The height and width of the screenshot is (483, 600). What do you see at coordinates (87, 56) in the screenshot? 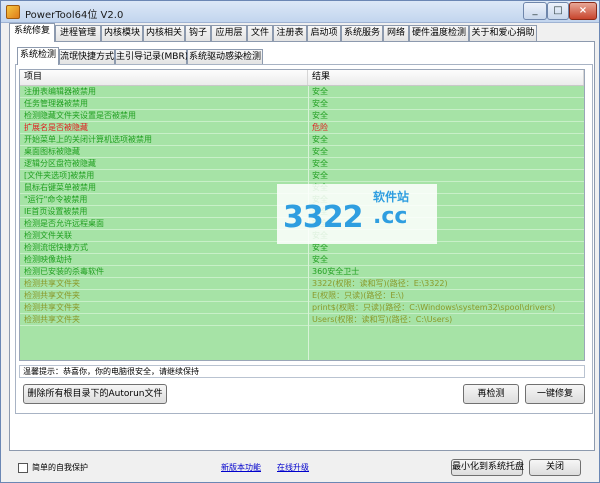
I see `tab-rogue-shortcuts: 流氓快捷方式` at bounding box center [87, 56].